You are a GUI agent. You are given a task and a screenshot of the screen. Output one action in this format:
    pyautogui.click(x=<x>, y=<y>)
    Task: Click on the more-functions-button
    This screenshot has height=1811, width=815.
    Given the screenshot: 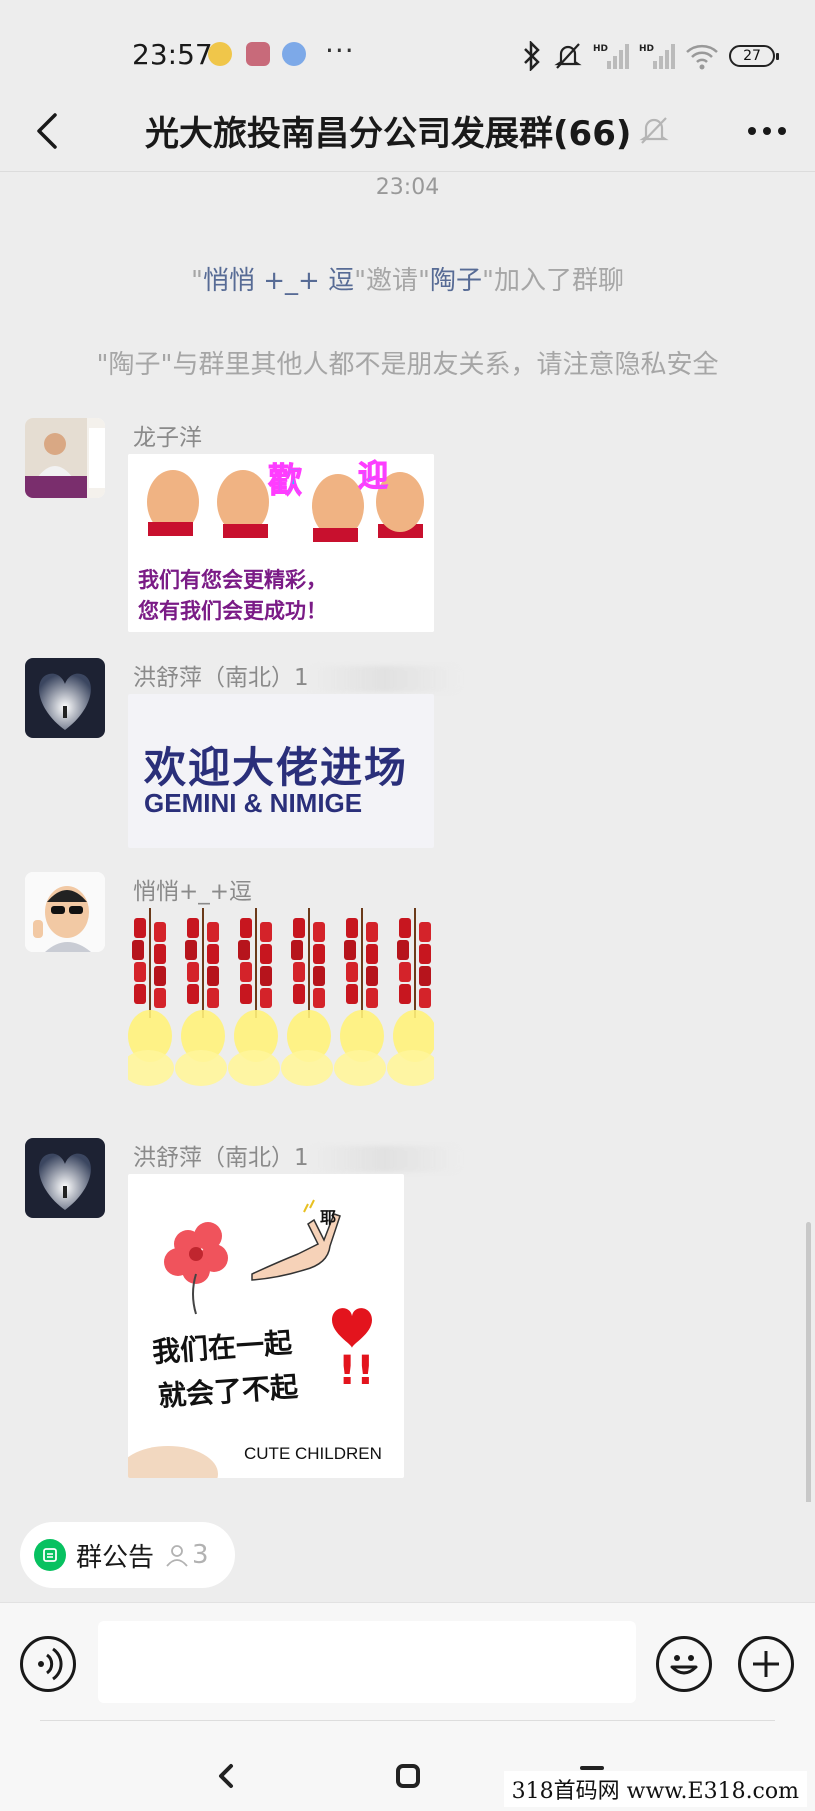 What is the action you would take?
    pyautogui.click(x=766, y=1664)
    